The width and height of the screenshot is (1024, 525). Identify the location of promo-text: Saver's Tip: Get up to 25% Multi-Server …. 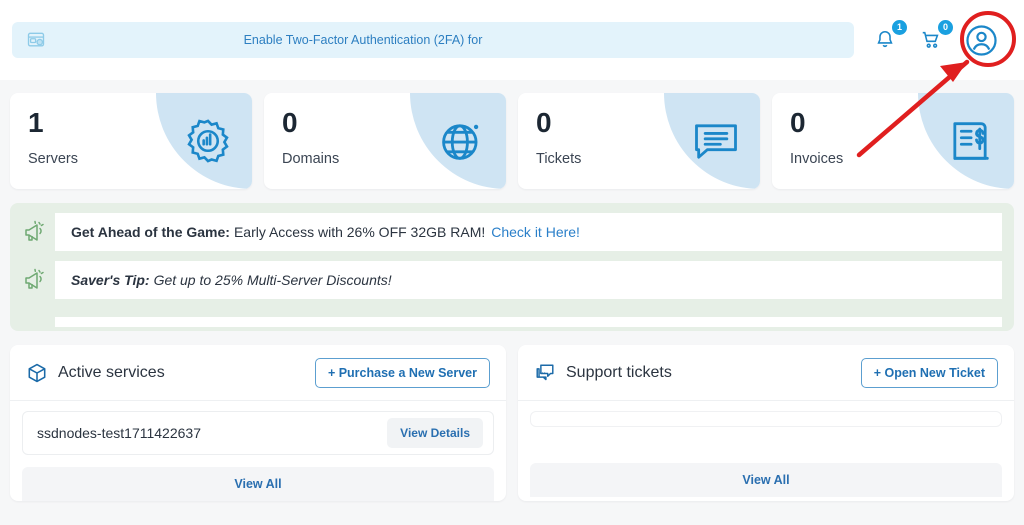
(528, 280).